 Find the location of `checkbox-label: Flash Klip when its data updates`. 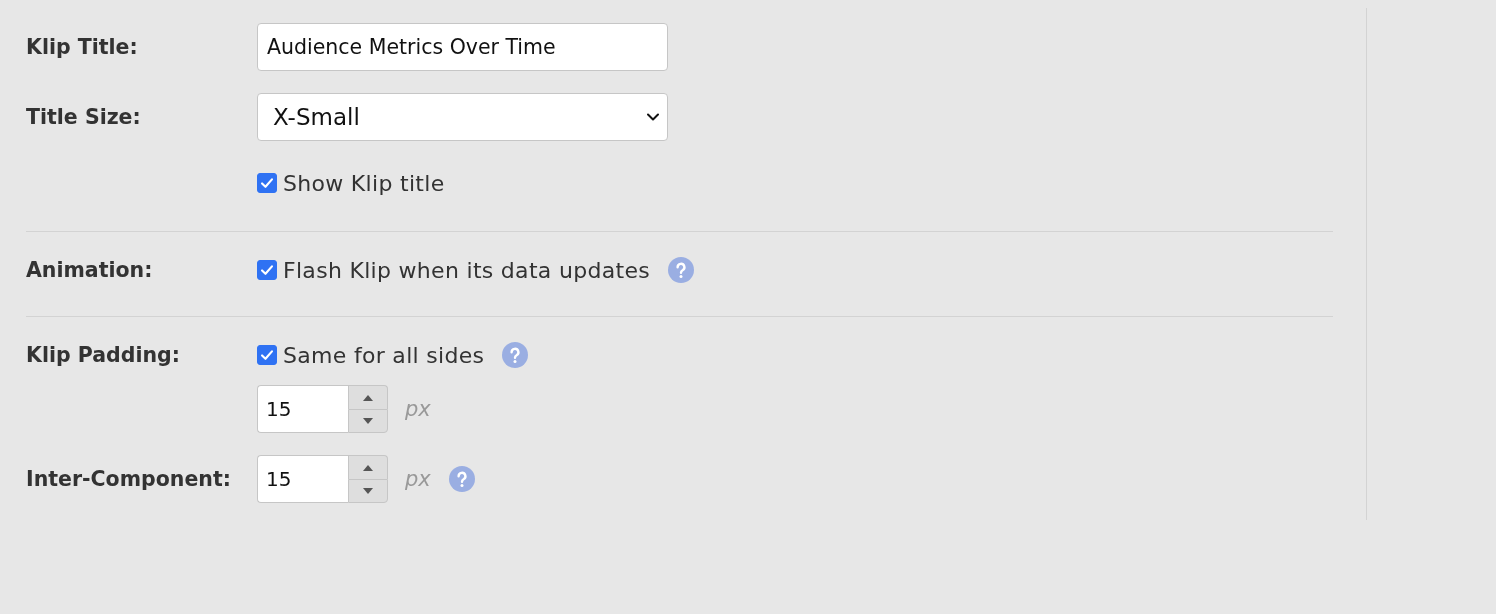

checkbox-label: Flash Klip when its data updates is located at coordinates (466, 270).